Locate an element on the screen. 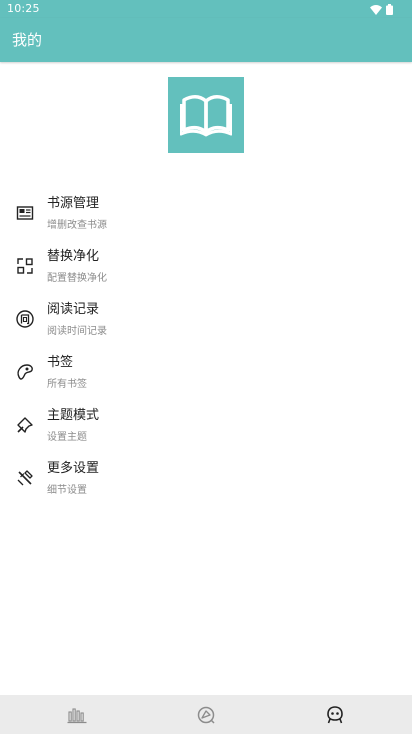  read-record-icon is located at coordinates (25, 319).